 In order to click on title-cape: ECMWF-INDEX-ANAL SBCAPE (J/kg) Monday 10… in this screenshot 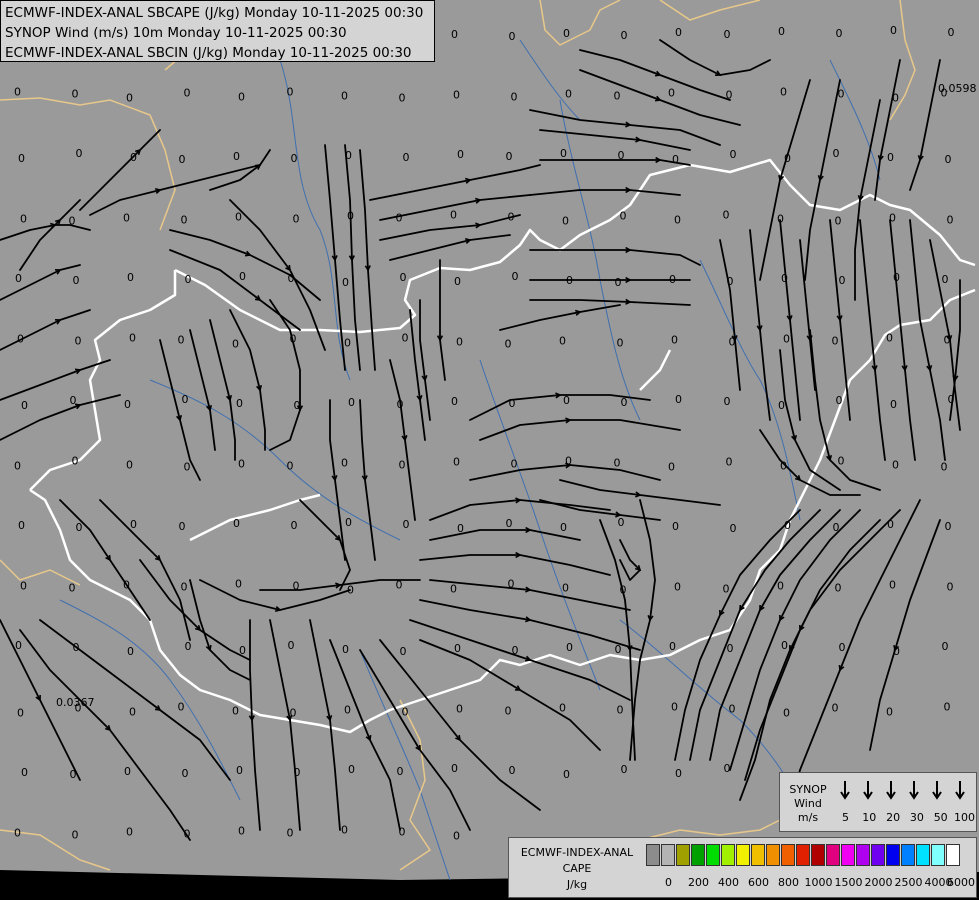, I will do `click(214, 13)`.